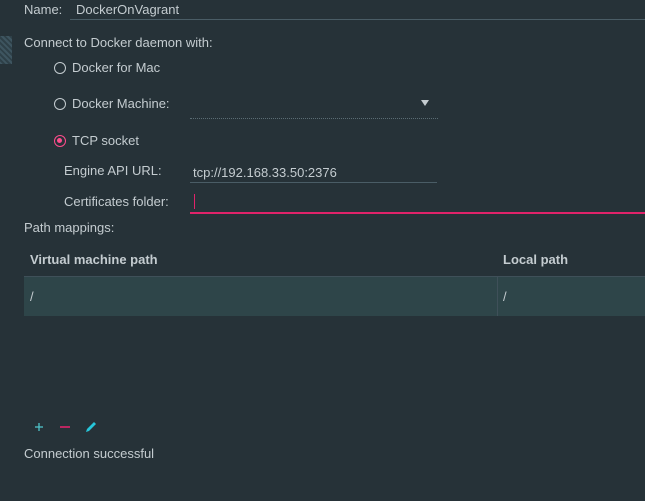  Describe the element at coordinates (91, 427) in the screenshot. I see `edit-icon` at that location.